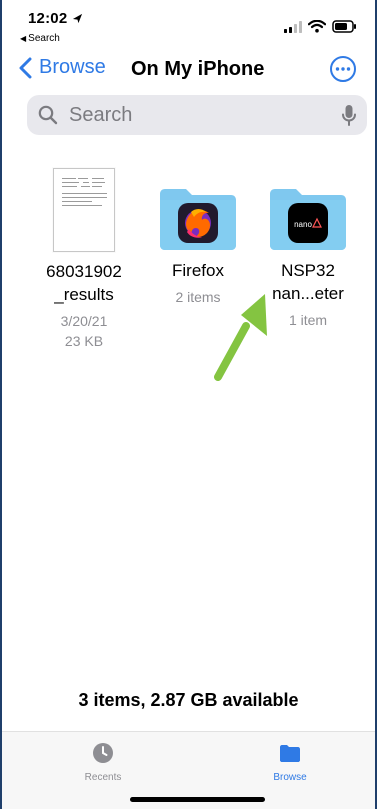  Describe the element at coordinates (198, 297) in the screenshot. I see `folder-meta: 2 items` at that location.